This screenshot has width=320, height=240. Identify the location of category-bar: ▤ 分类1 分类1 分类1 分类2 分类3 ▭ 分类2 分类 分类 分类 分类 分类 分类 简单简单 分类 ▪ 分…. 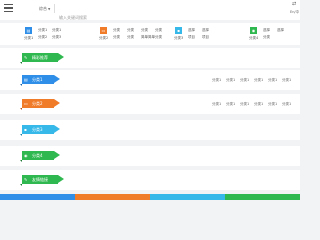
(150, 34).